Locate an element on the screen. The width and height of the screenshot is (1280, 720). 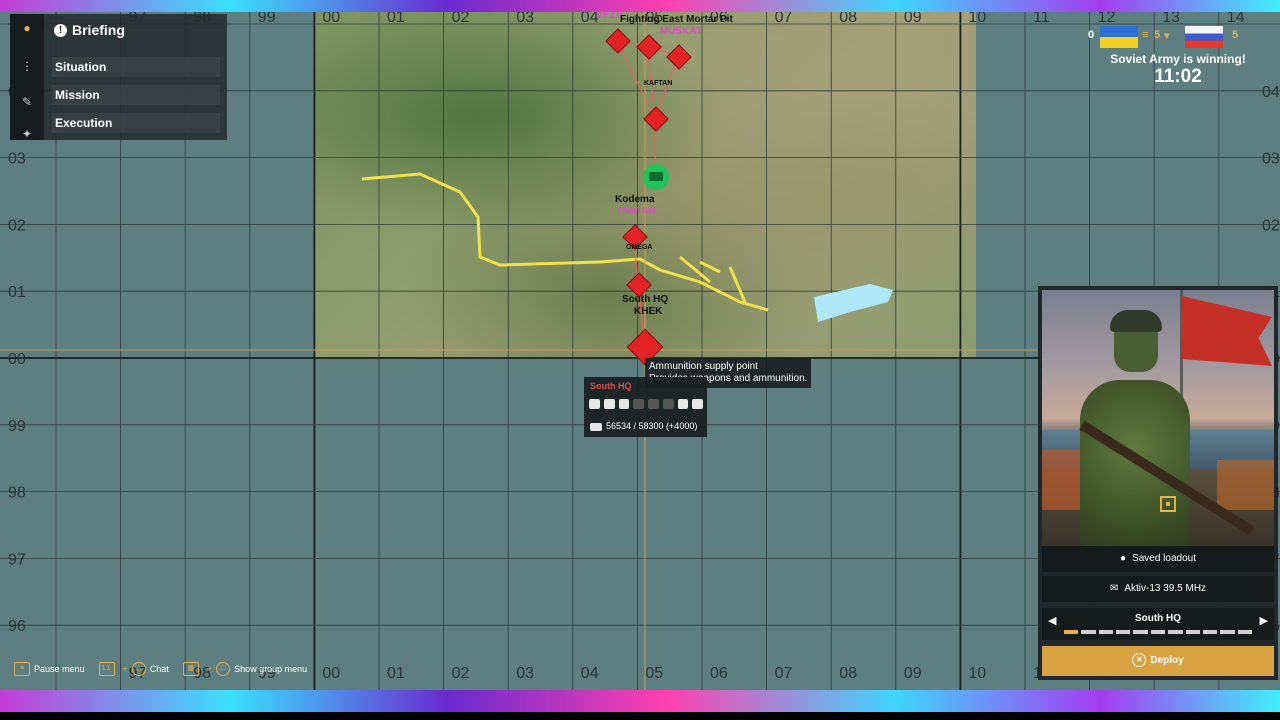
soldier-preview is located at coordinates (1158, 418).